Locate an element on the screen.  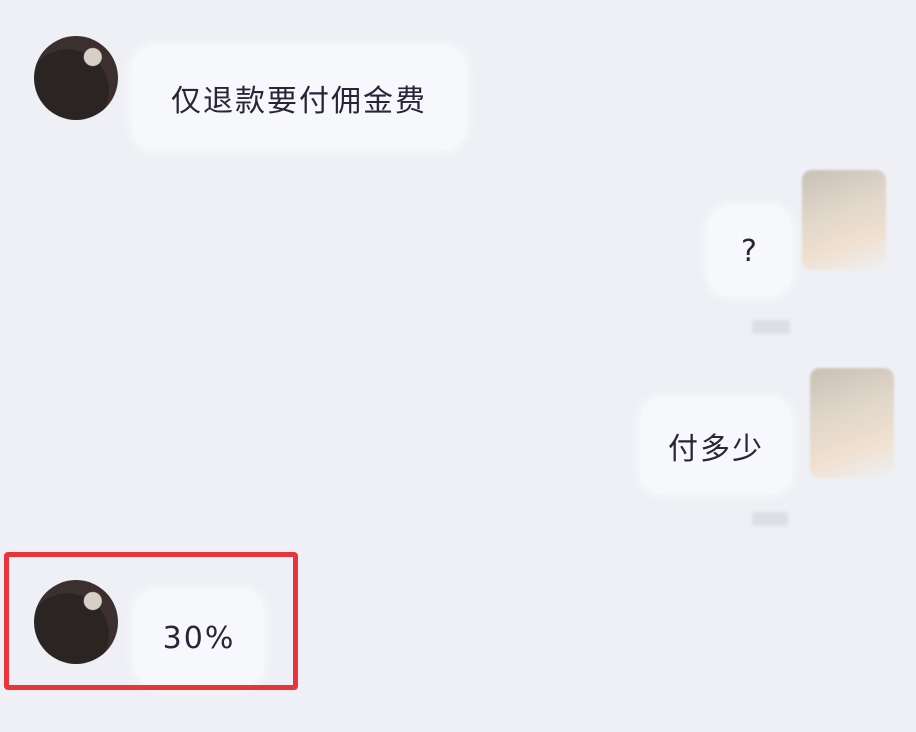
message-text: 仅退款要付佣金费 is located at coordinates (299, 101).